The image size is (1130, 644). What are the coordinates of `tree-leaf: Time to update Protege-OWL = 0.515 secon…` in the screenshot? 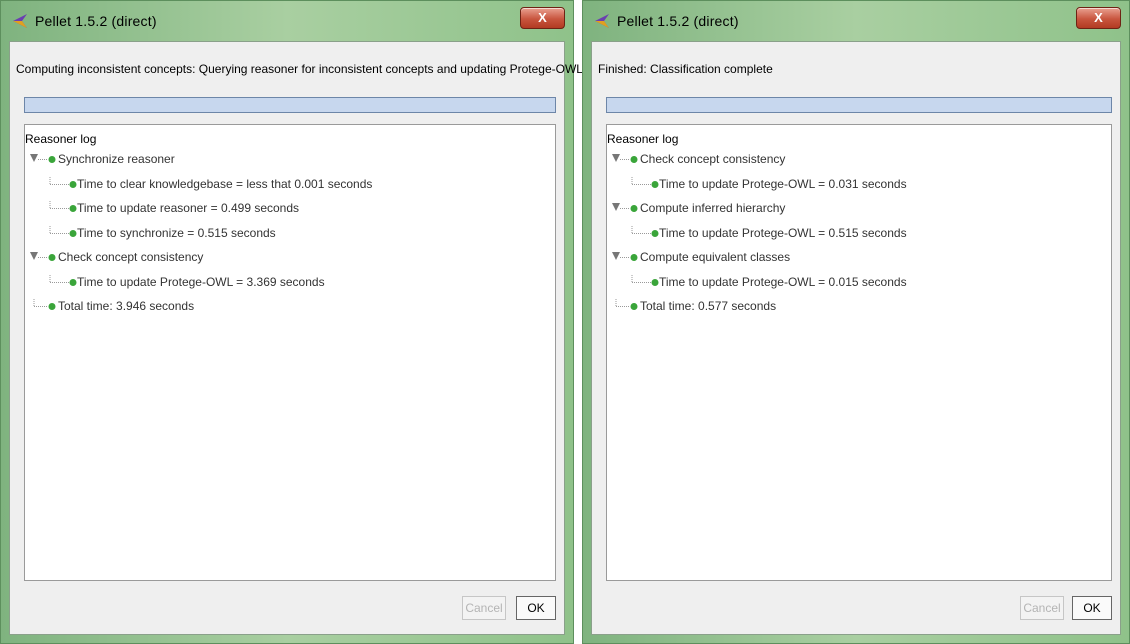 It's located at (859, 233).